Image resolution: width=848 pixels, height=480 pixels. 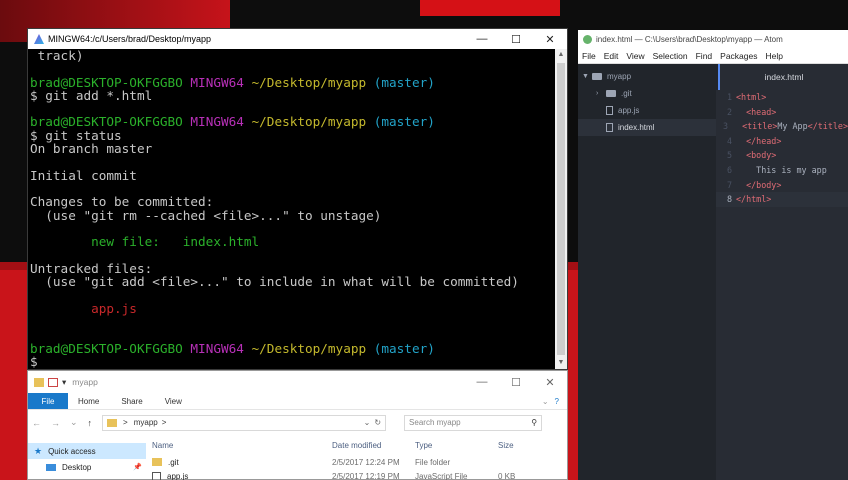 What do you see at coordinates (589, 56) in the screenshot?
I see `menu-item-file: File` at bounding box center [589, 56].